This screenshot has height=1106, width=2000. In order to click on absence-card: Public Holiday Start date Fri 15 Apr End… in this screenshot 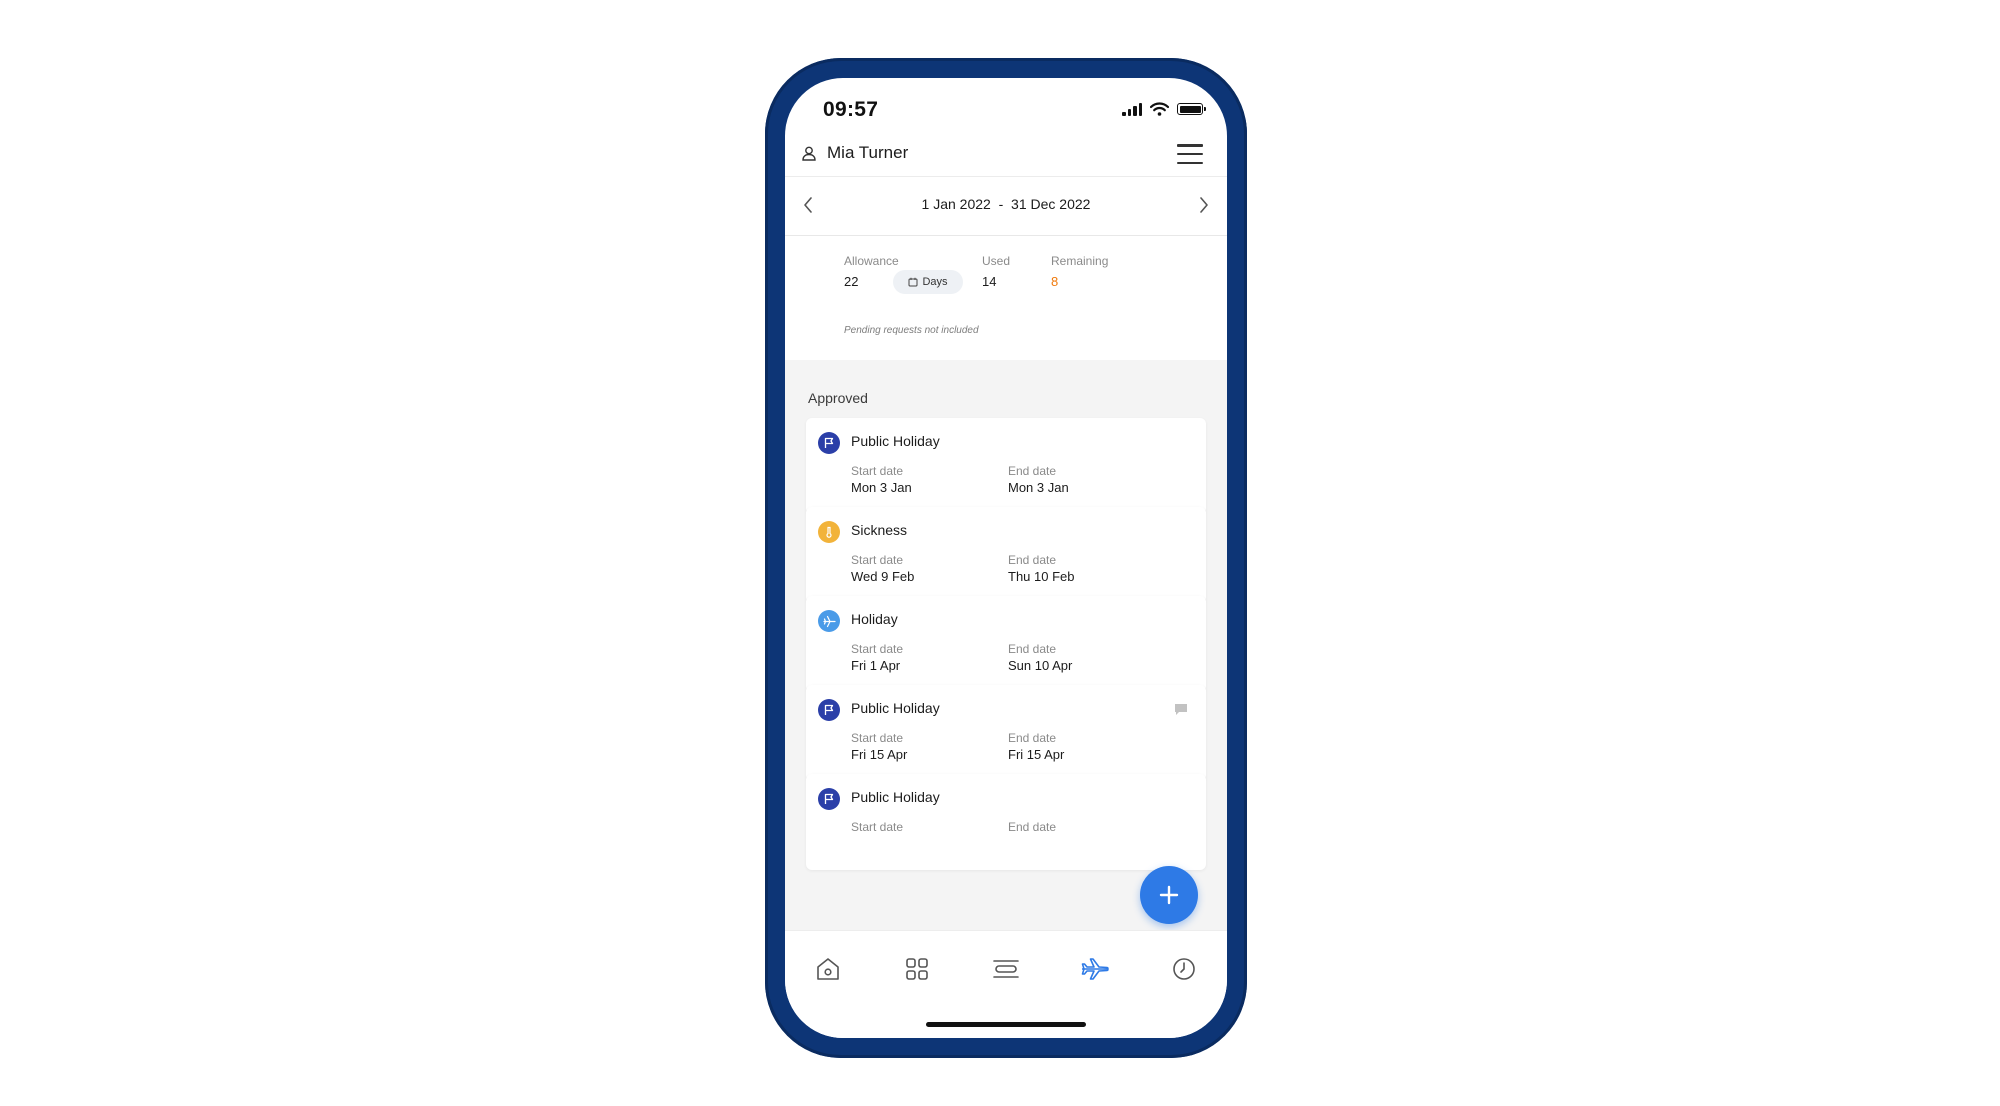, I will do `click(1006, 733)`.